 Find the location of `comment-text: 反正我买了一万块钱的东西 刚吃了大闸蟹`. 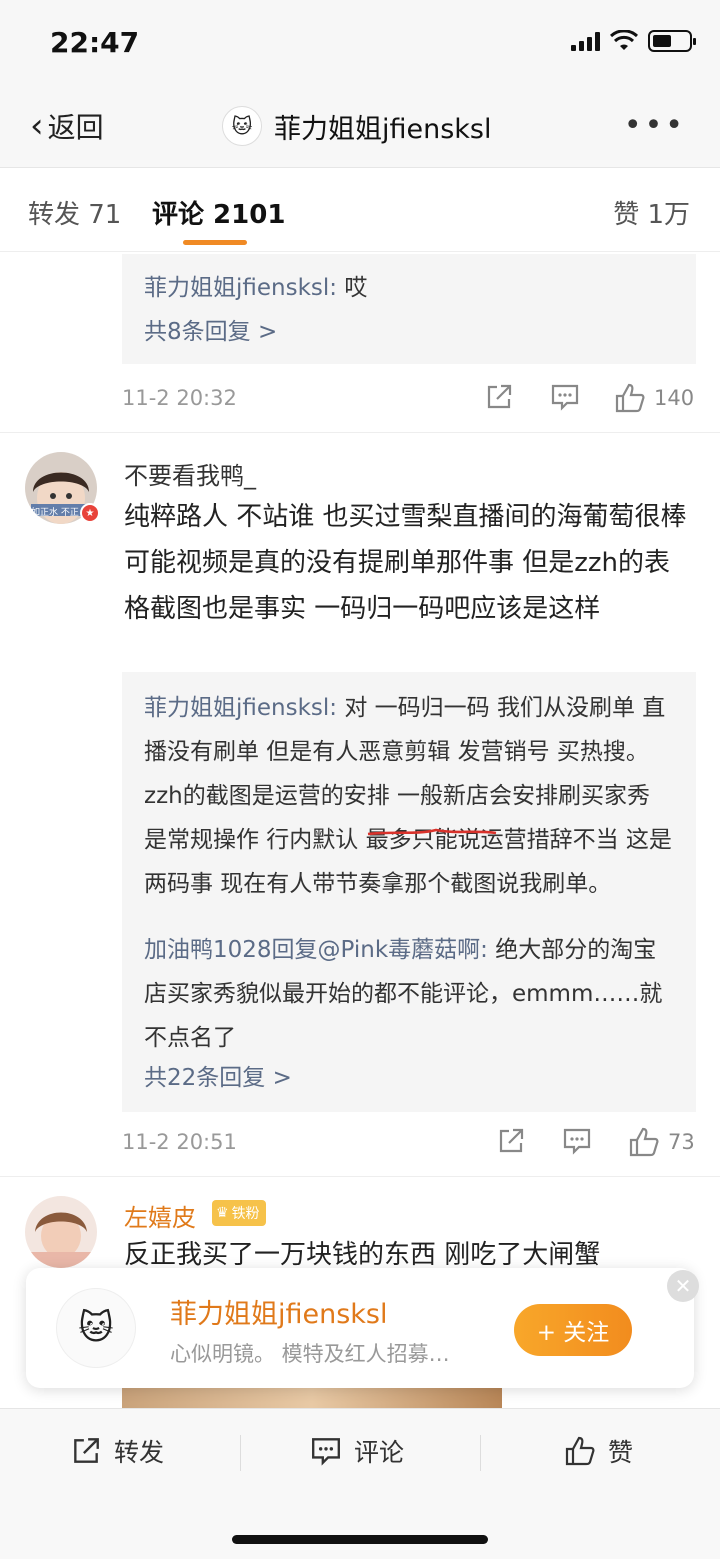

comment-text: 反正我买了一万块钱的东西 刚吃了大闸蟹 is located at coordinates (362, 1255).